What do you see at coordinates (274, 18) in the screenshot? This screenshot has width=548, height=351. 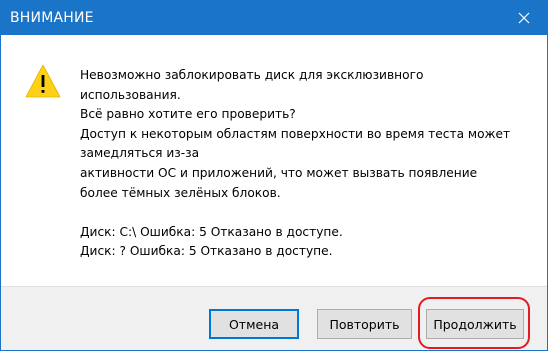 I see `title-bar: ВНИМАНИЕ` at bounding box center [274, 18].